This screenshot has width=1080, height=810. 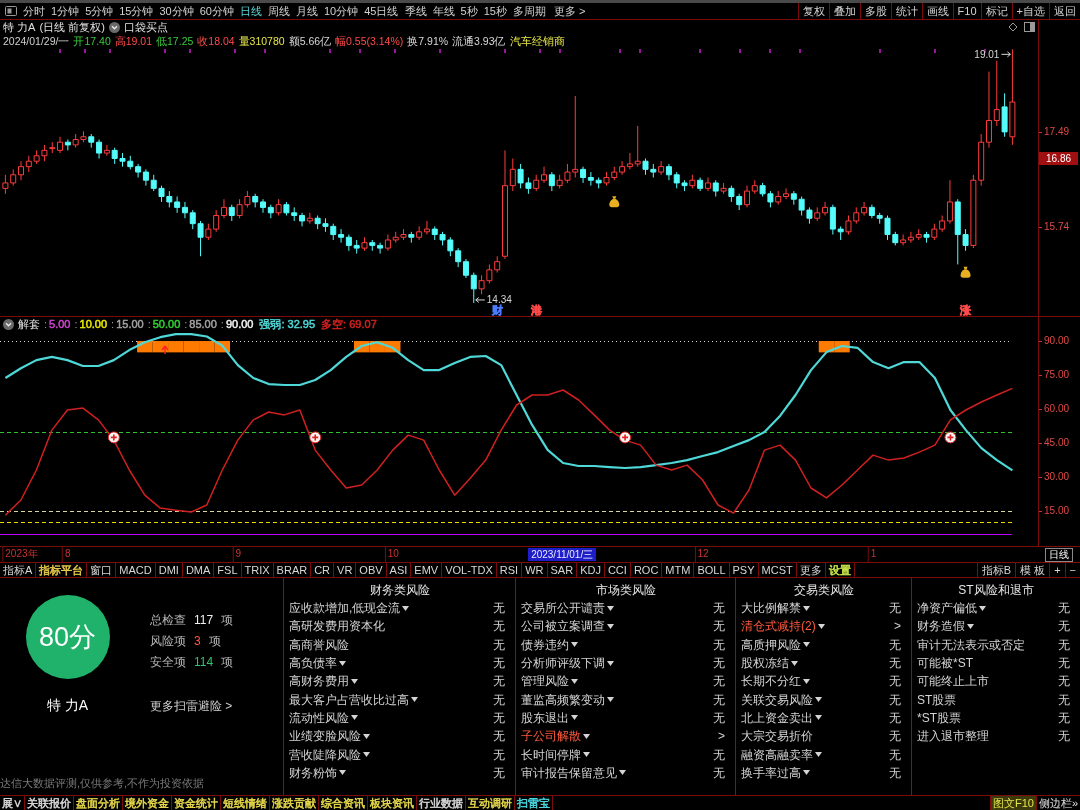 What do you see at coordinates (310, 41) in the screenshot?
I see `quote-field: 额5.66亿` at bounding box center [310, 41].